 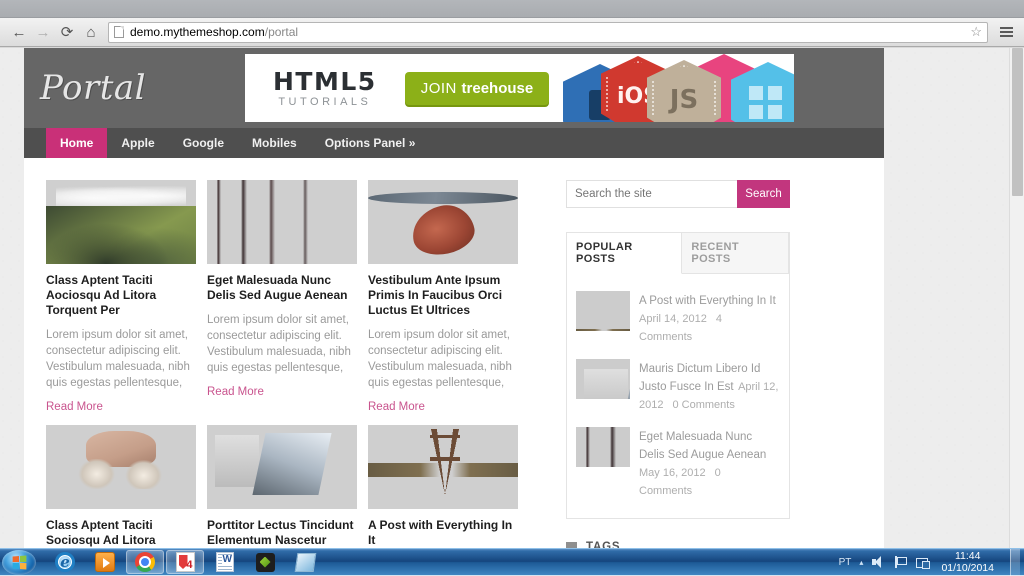 I want to click on back-icon: ←, so click(x=19, y=32).